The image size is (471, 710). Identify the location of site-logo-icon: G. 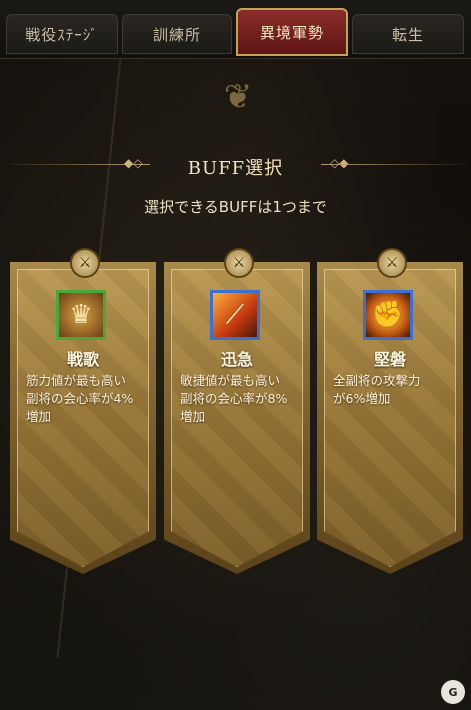
(453, 692).